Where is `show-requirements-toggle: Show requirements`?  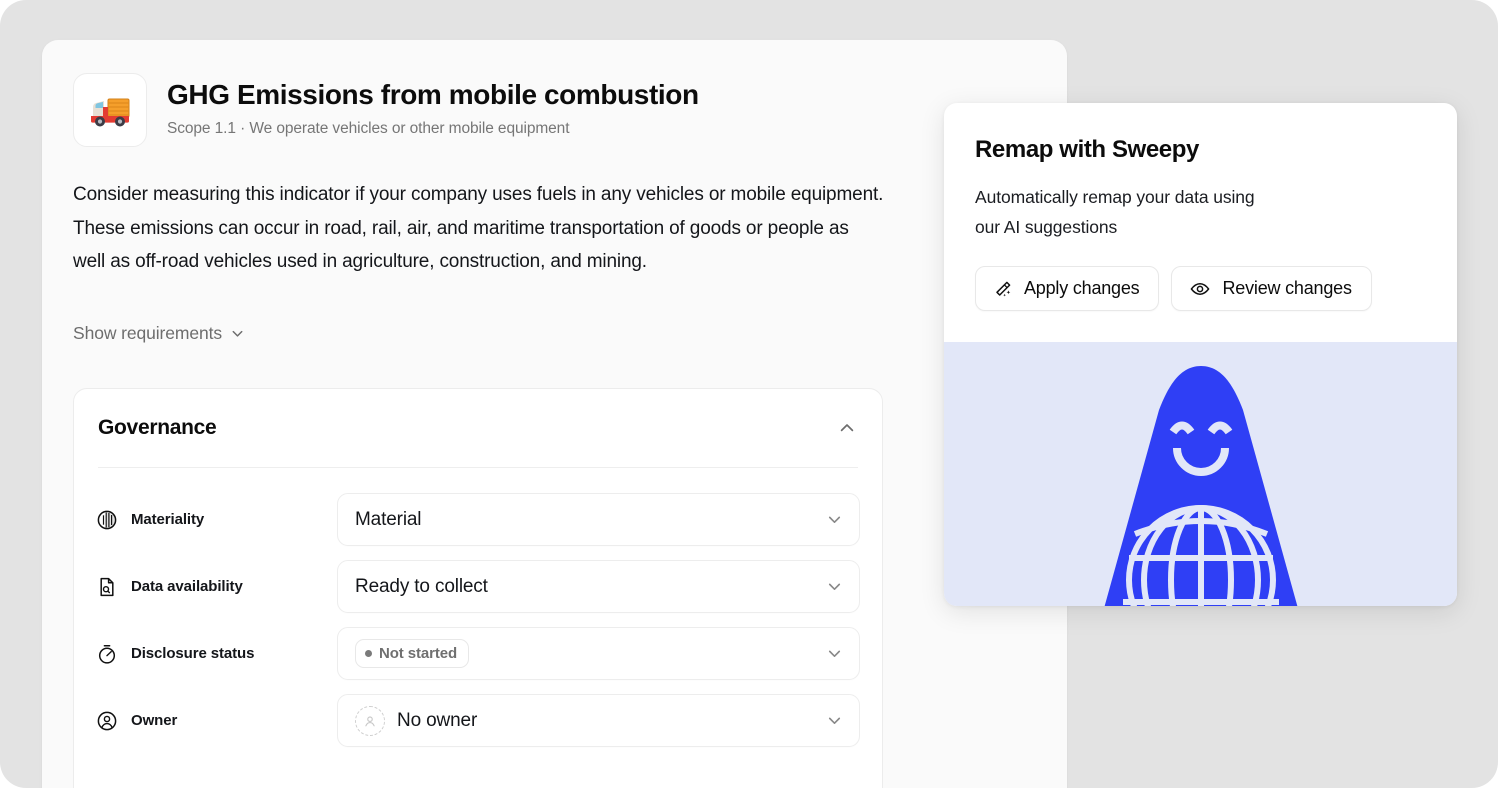
show-requirements-toggle: Show requirements is located at coordinates (159, 333).